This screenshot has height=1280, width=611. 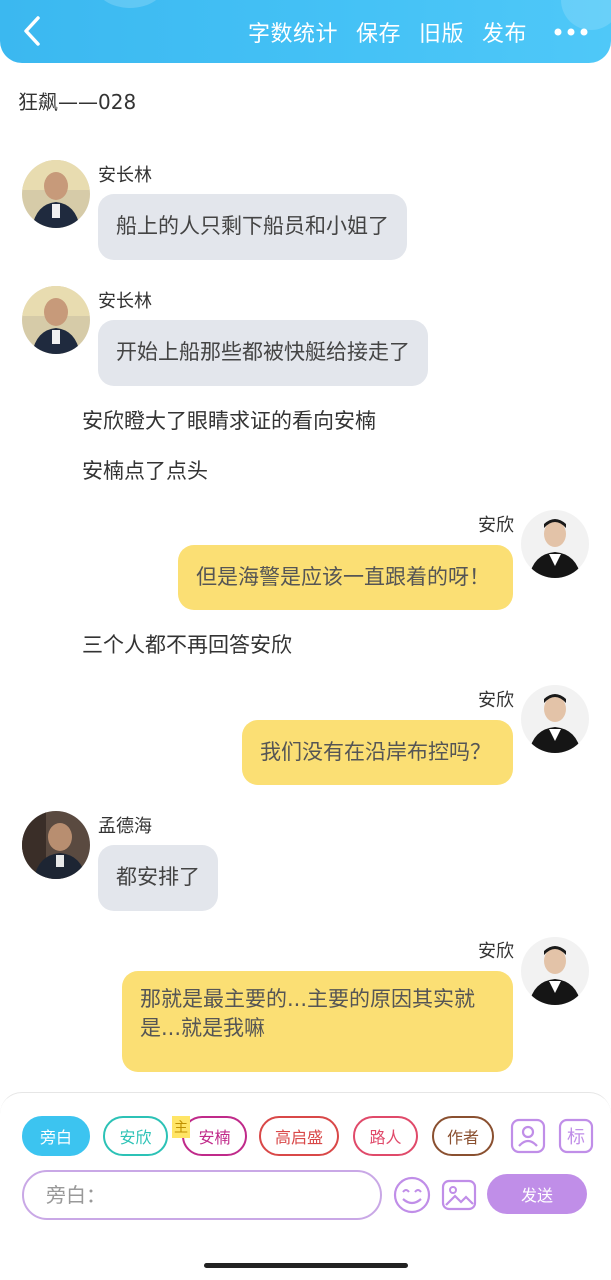 I want to click on message-bubble: 但是海警是应该一直跟着的呀！, so click(x=345, y=577).